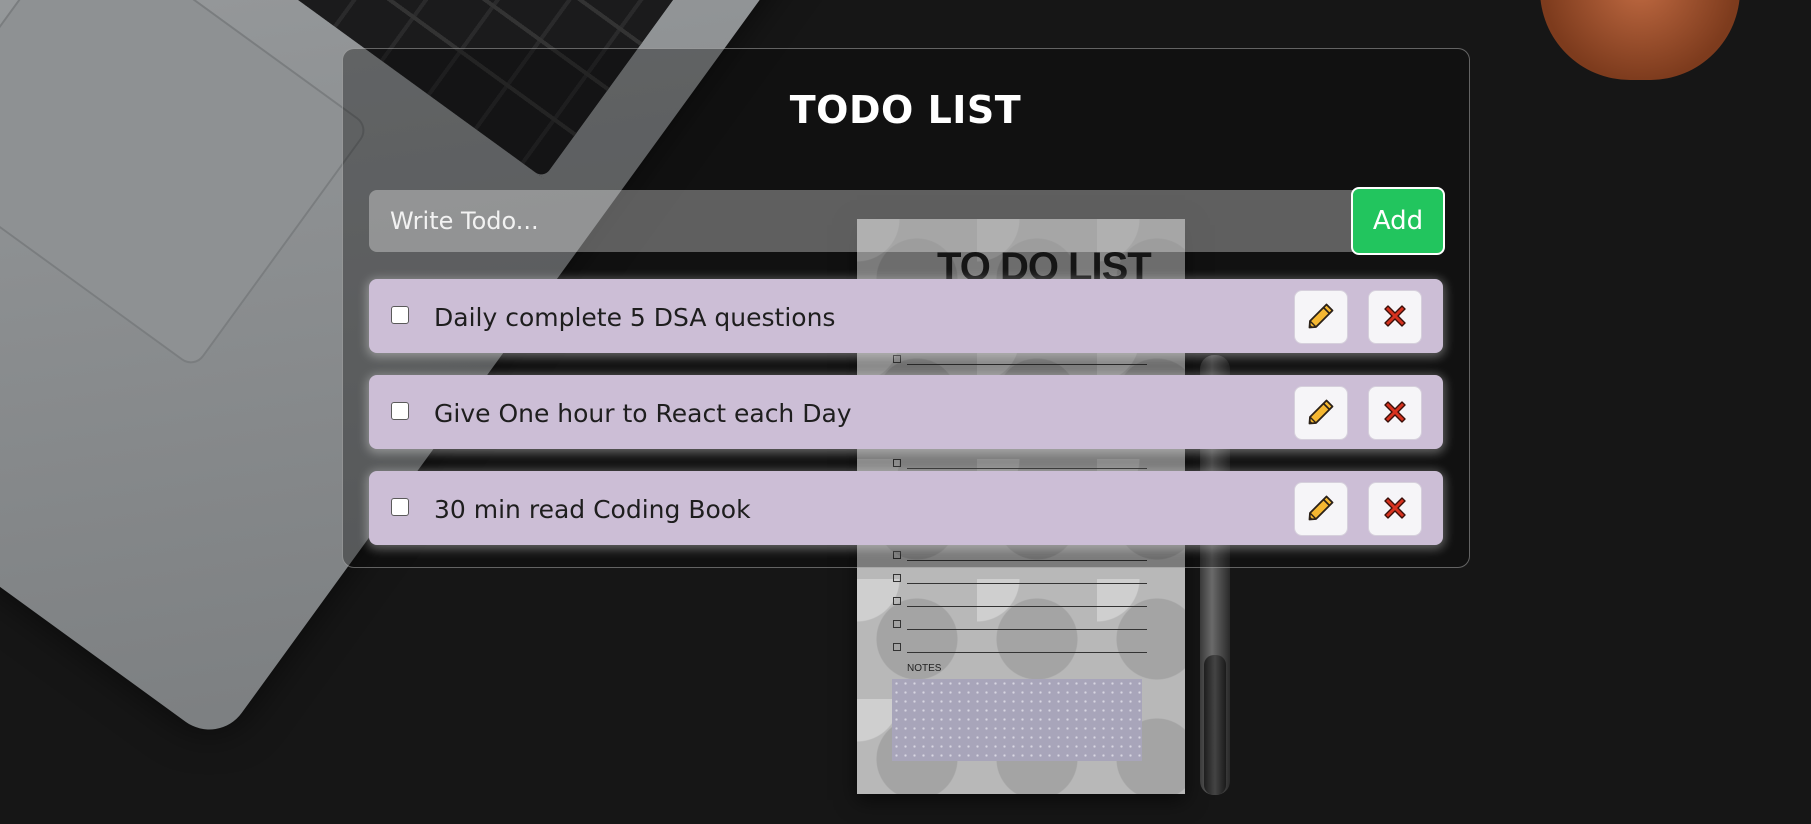 Image resolution: width=1811 pixels, height=824 pixels. What do you see at coordinates (906, 508) in the screenshot?
I see `todo-item: 30 min read Coding Book` at bounding box center [906, 508].